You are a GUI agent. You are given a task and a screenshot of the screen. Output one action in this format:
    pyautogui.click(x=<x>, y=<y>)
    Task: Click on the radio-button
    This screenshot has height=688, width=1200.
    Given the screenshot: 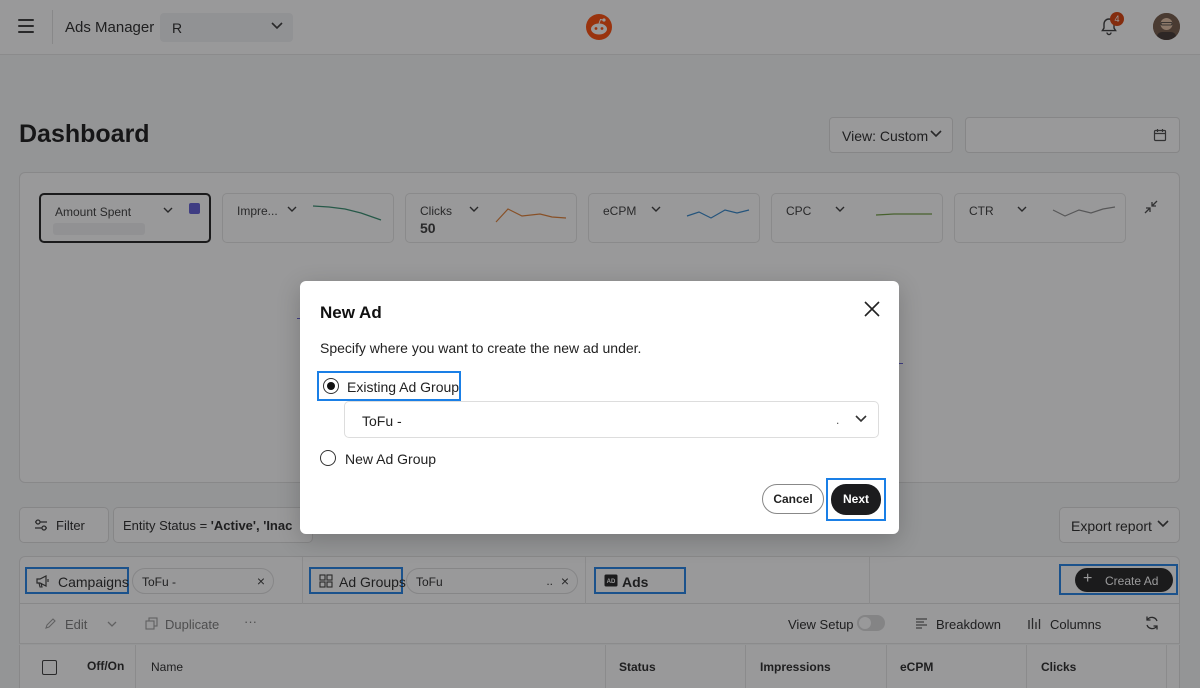 What is the action you would take?
    pyautogui.click(x=328, y=458)
    